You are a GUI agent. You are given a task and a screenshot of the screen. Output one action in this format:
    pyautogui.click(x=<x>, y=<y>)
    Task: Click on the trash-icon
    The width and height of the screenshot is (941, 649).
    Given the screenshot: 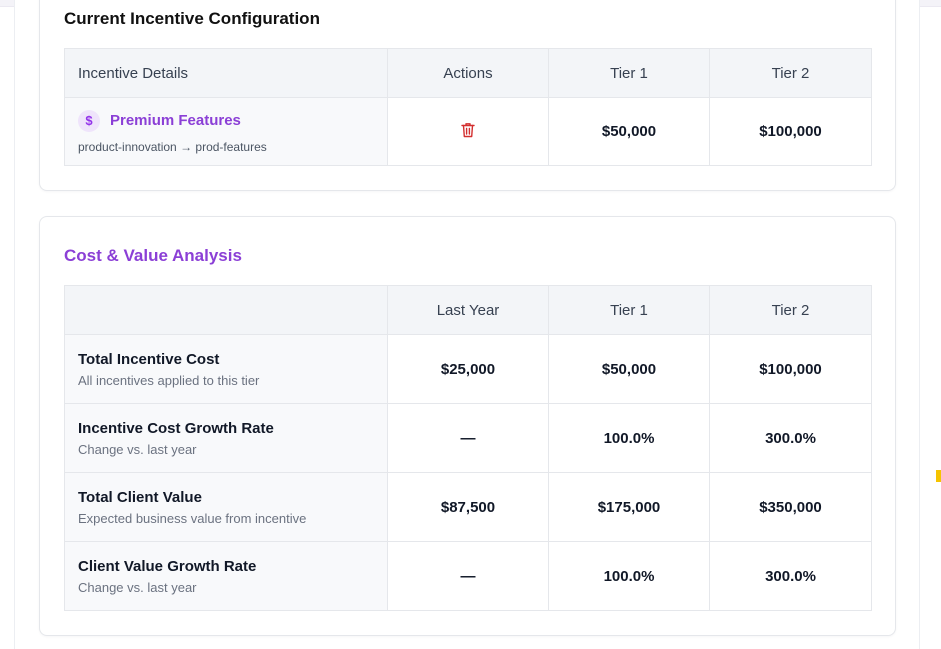 What is the action you would take?
    pyautogui.click(x=468, y=132)
    